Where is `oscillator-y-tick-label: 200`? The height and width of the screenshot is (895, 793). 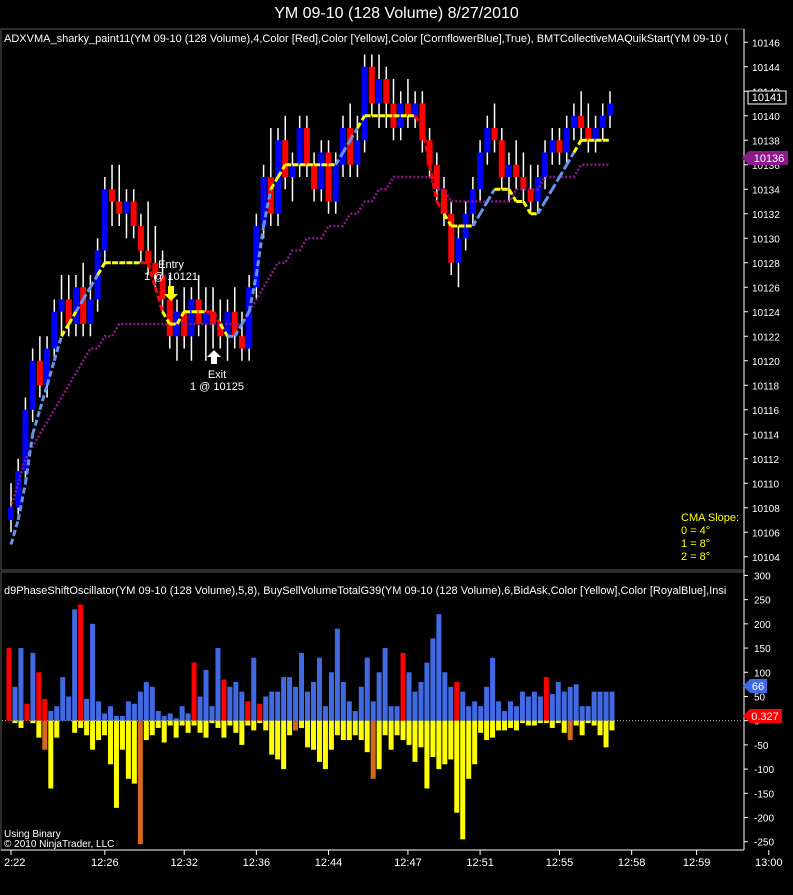 oscillator-y-tick-label: 200 is located at coordinates (762, 625).